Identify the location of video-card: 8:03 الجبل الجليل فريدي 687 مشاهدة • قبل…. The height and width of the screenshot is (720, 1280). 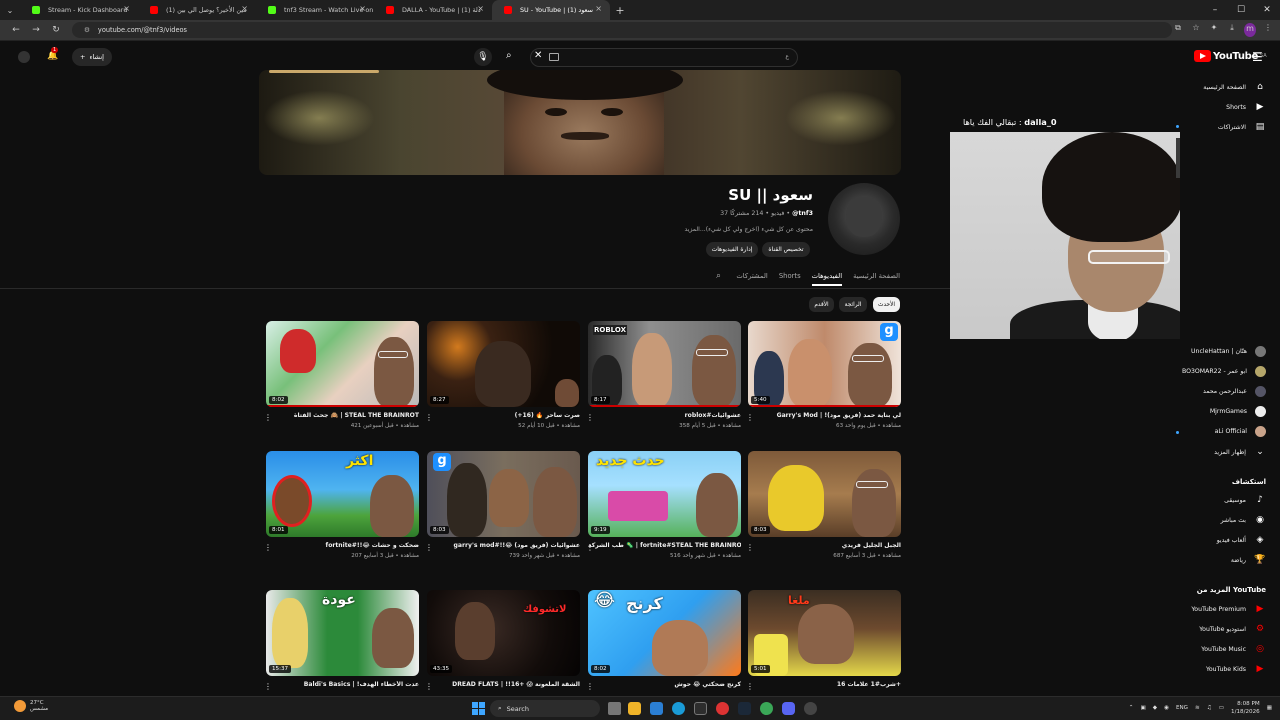
(823, 506).